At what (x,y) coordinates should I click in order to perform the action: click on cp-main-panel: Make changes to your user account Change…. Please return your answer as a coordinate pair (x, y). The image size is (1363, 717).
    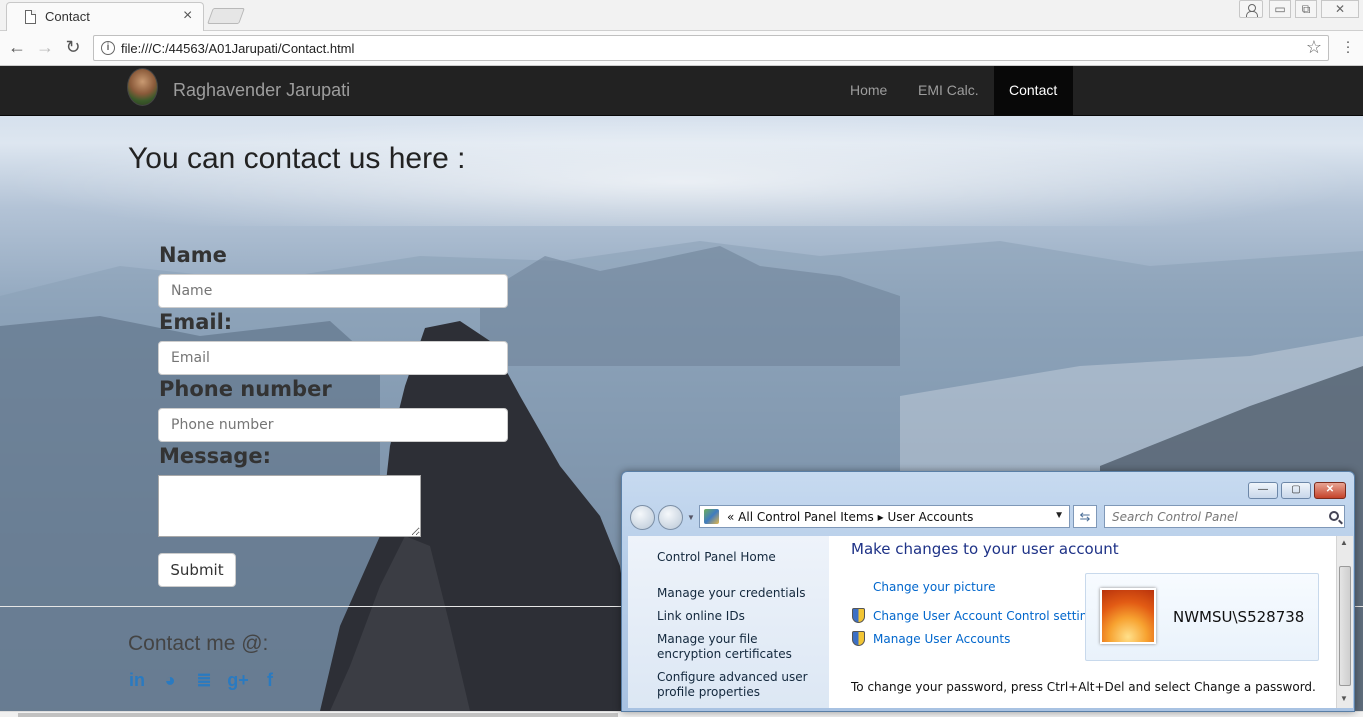
    Looking at the image, I should click on (1082, 622).